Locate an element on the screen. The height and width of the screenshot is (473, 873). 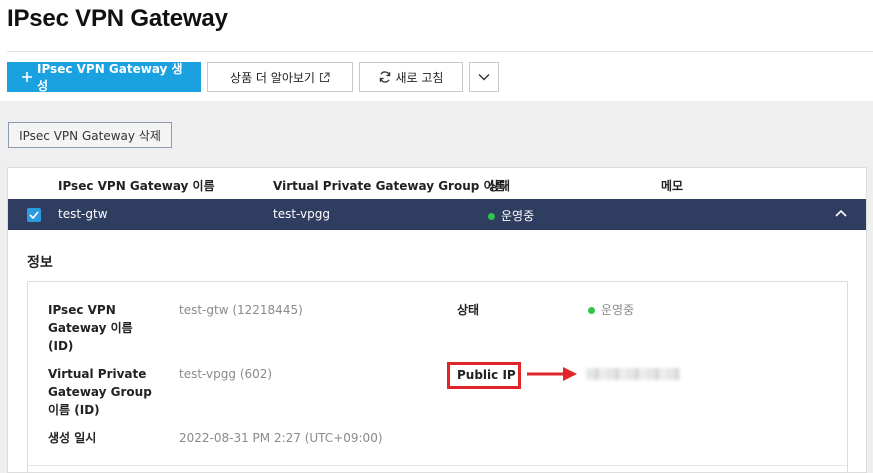
learn-more-button: 상품 더 알아보기 is located at coordinates (280, 77).